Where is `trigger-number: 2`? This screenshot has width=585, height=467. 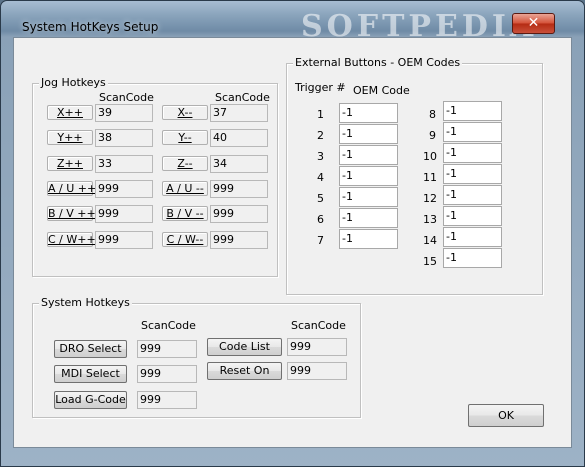
trigger-number: 2 is located at coordinates (320, 135).